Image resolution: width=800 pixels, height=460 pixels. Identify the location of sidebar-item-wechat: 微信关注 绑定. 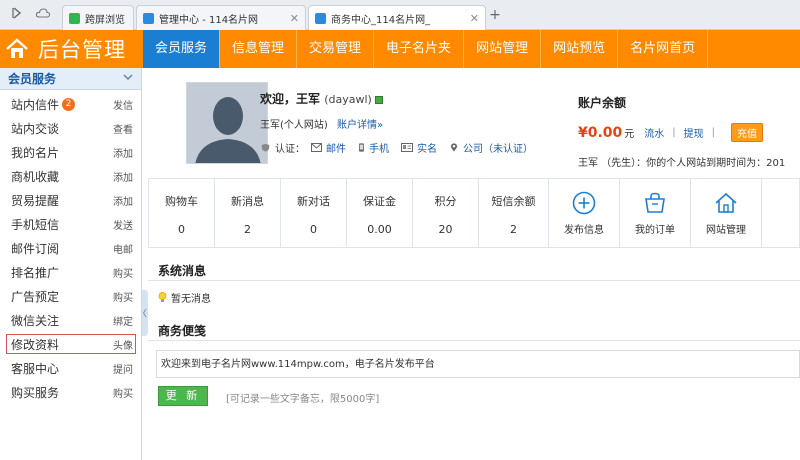
(70, 320).